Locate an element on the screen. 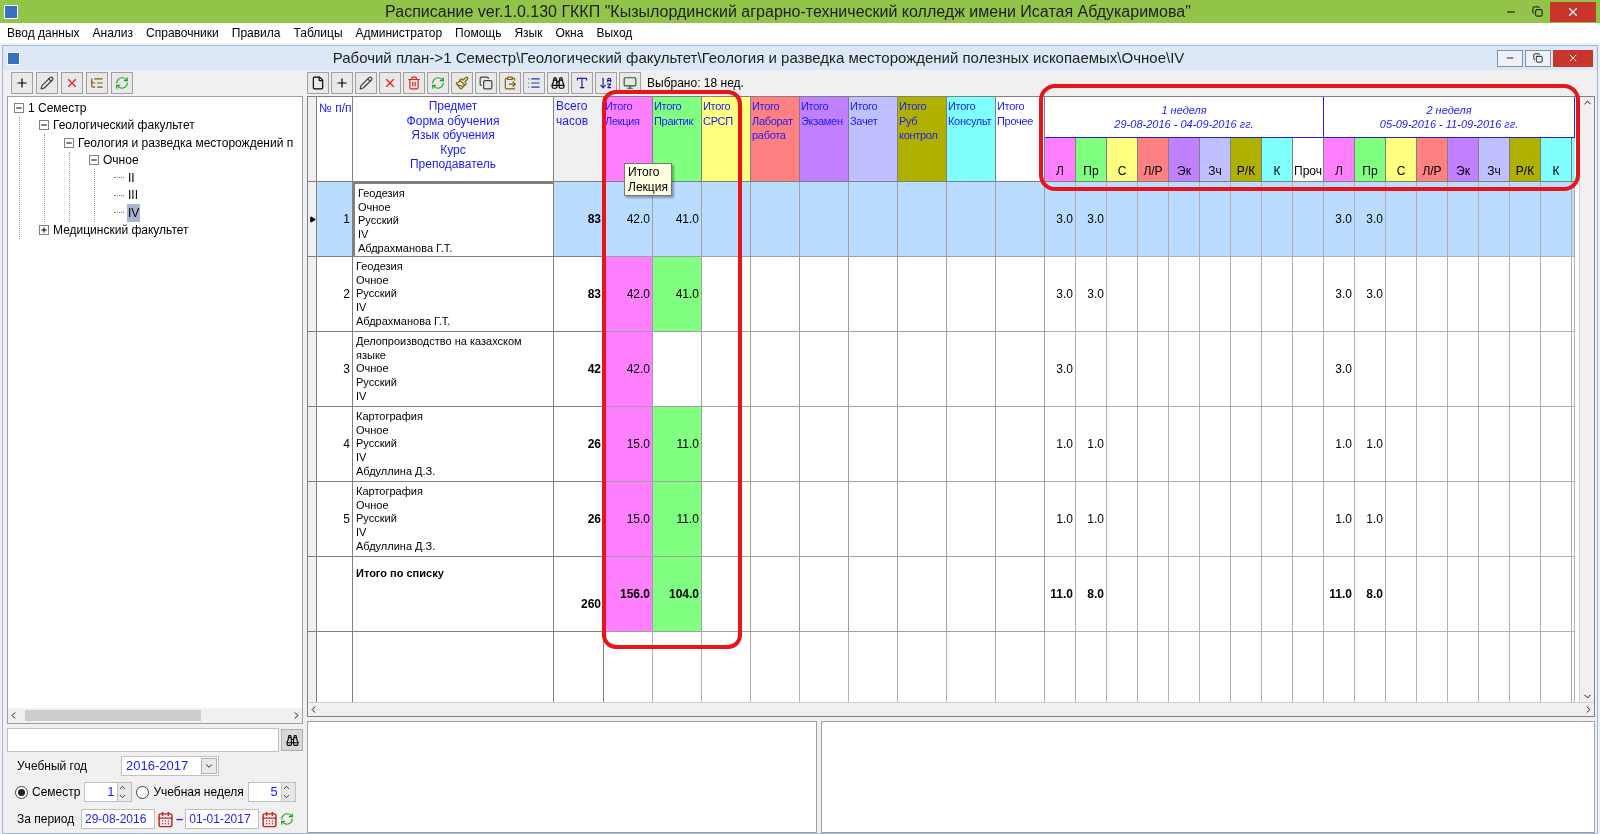  column-header: Итого СРСП is located at coordinates (726, 139).